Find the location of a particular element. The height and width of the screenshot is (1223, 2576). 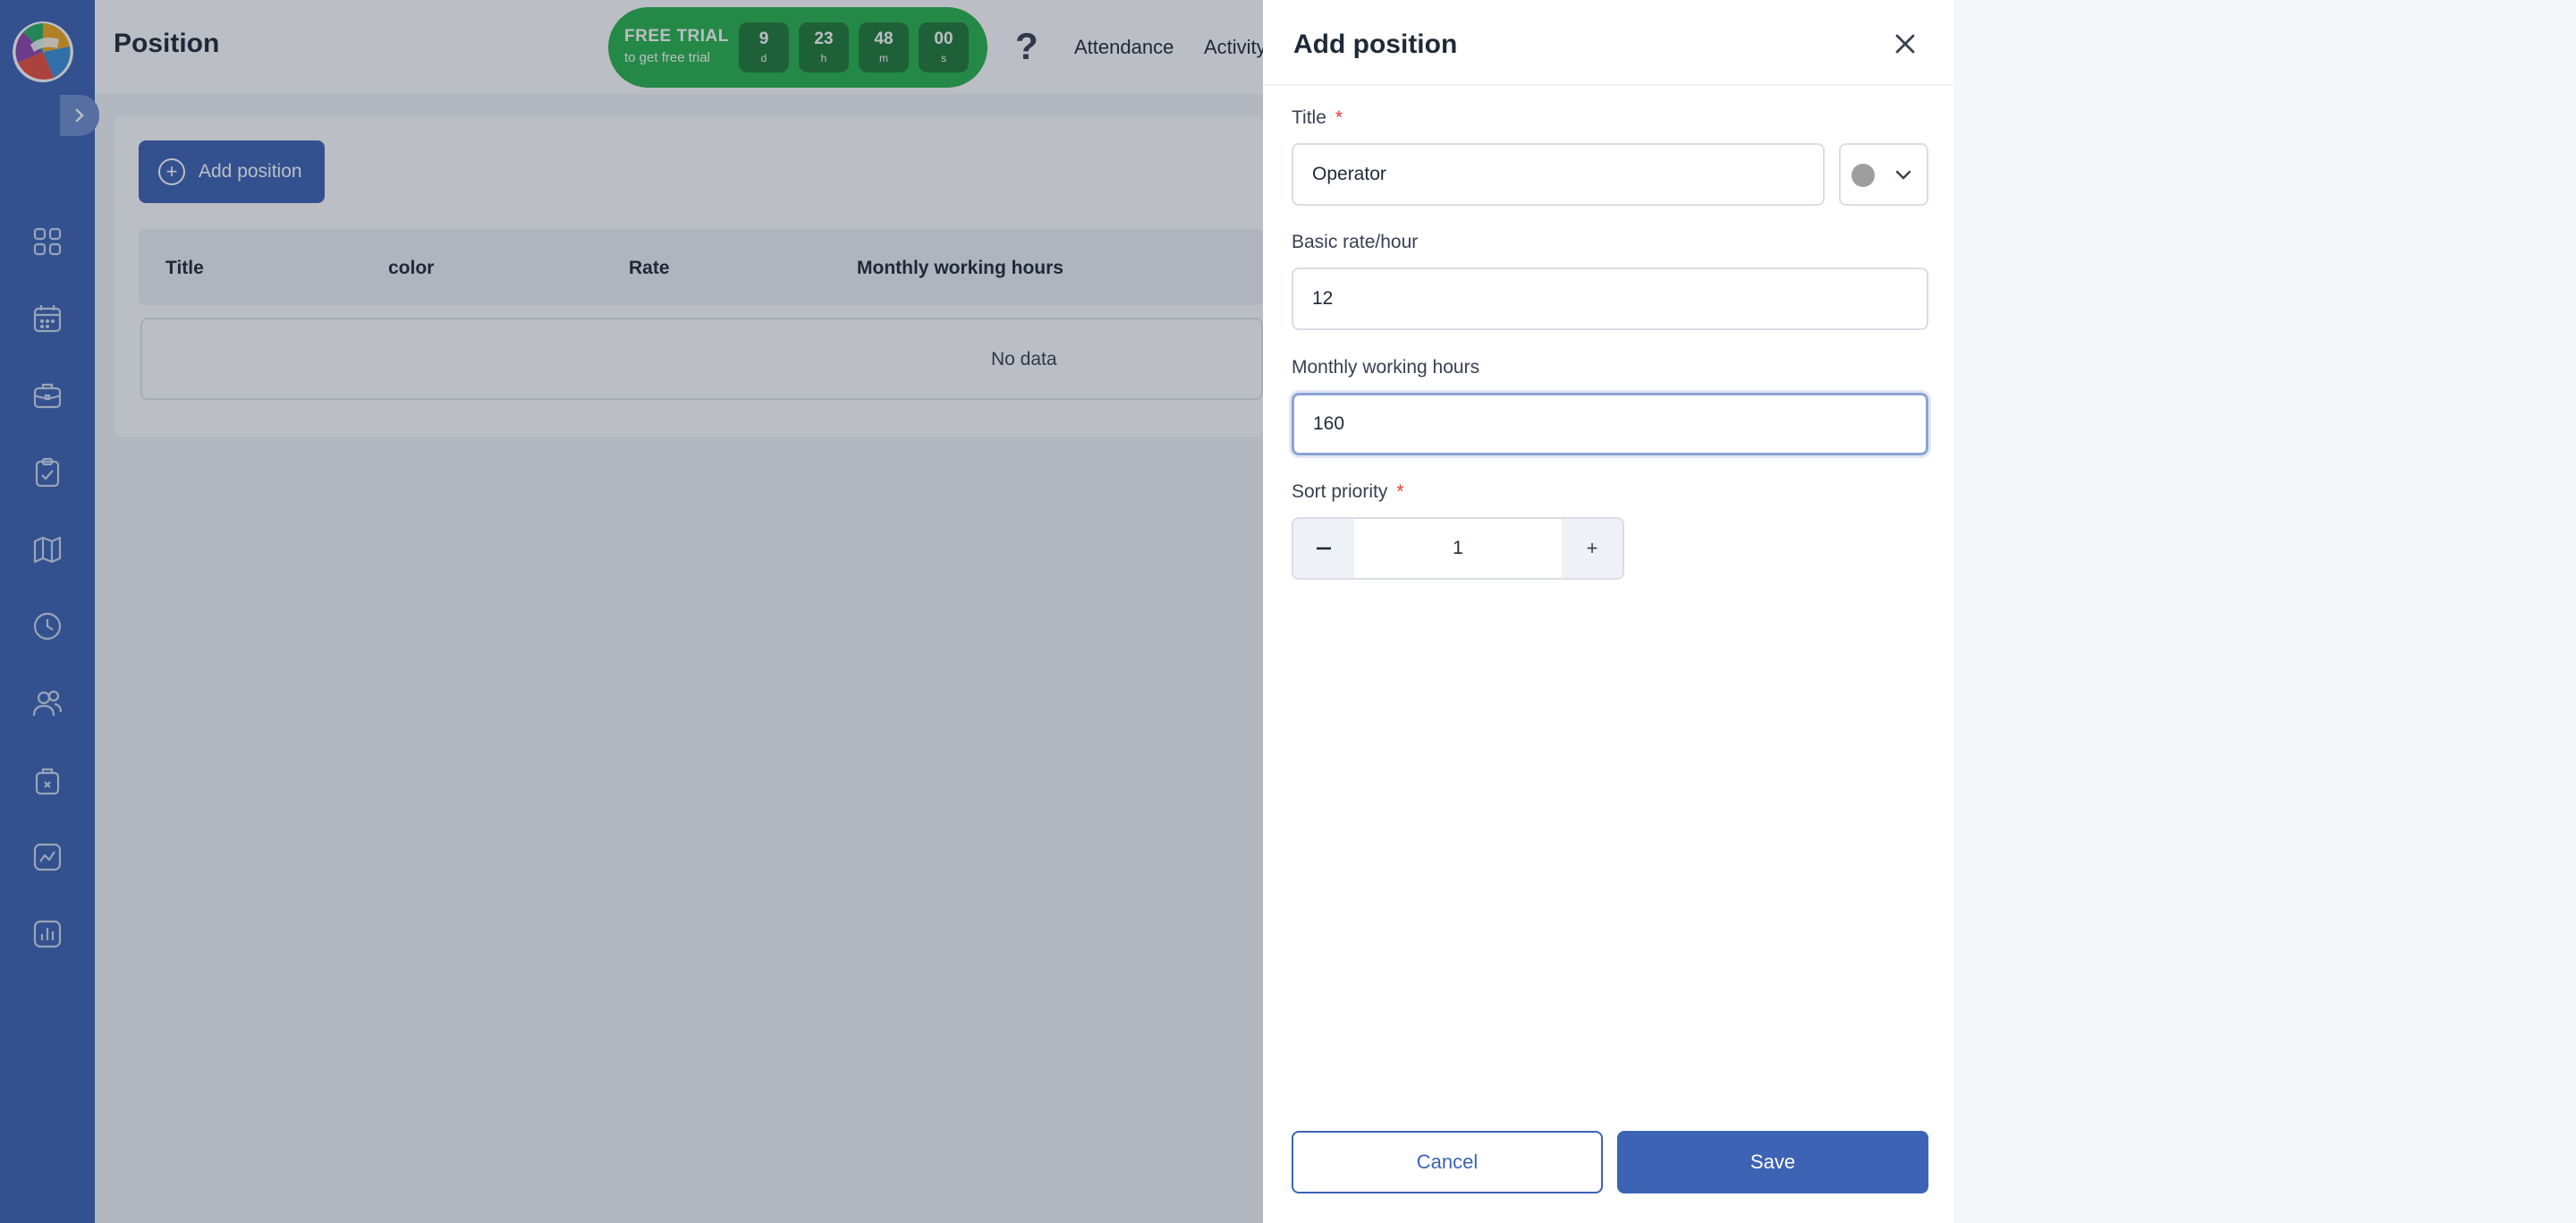

drawer-header: Add position is located at coordinates (1608, 43).